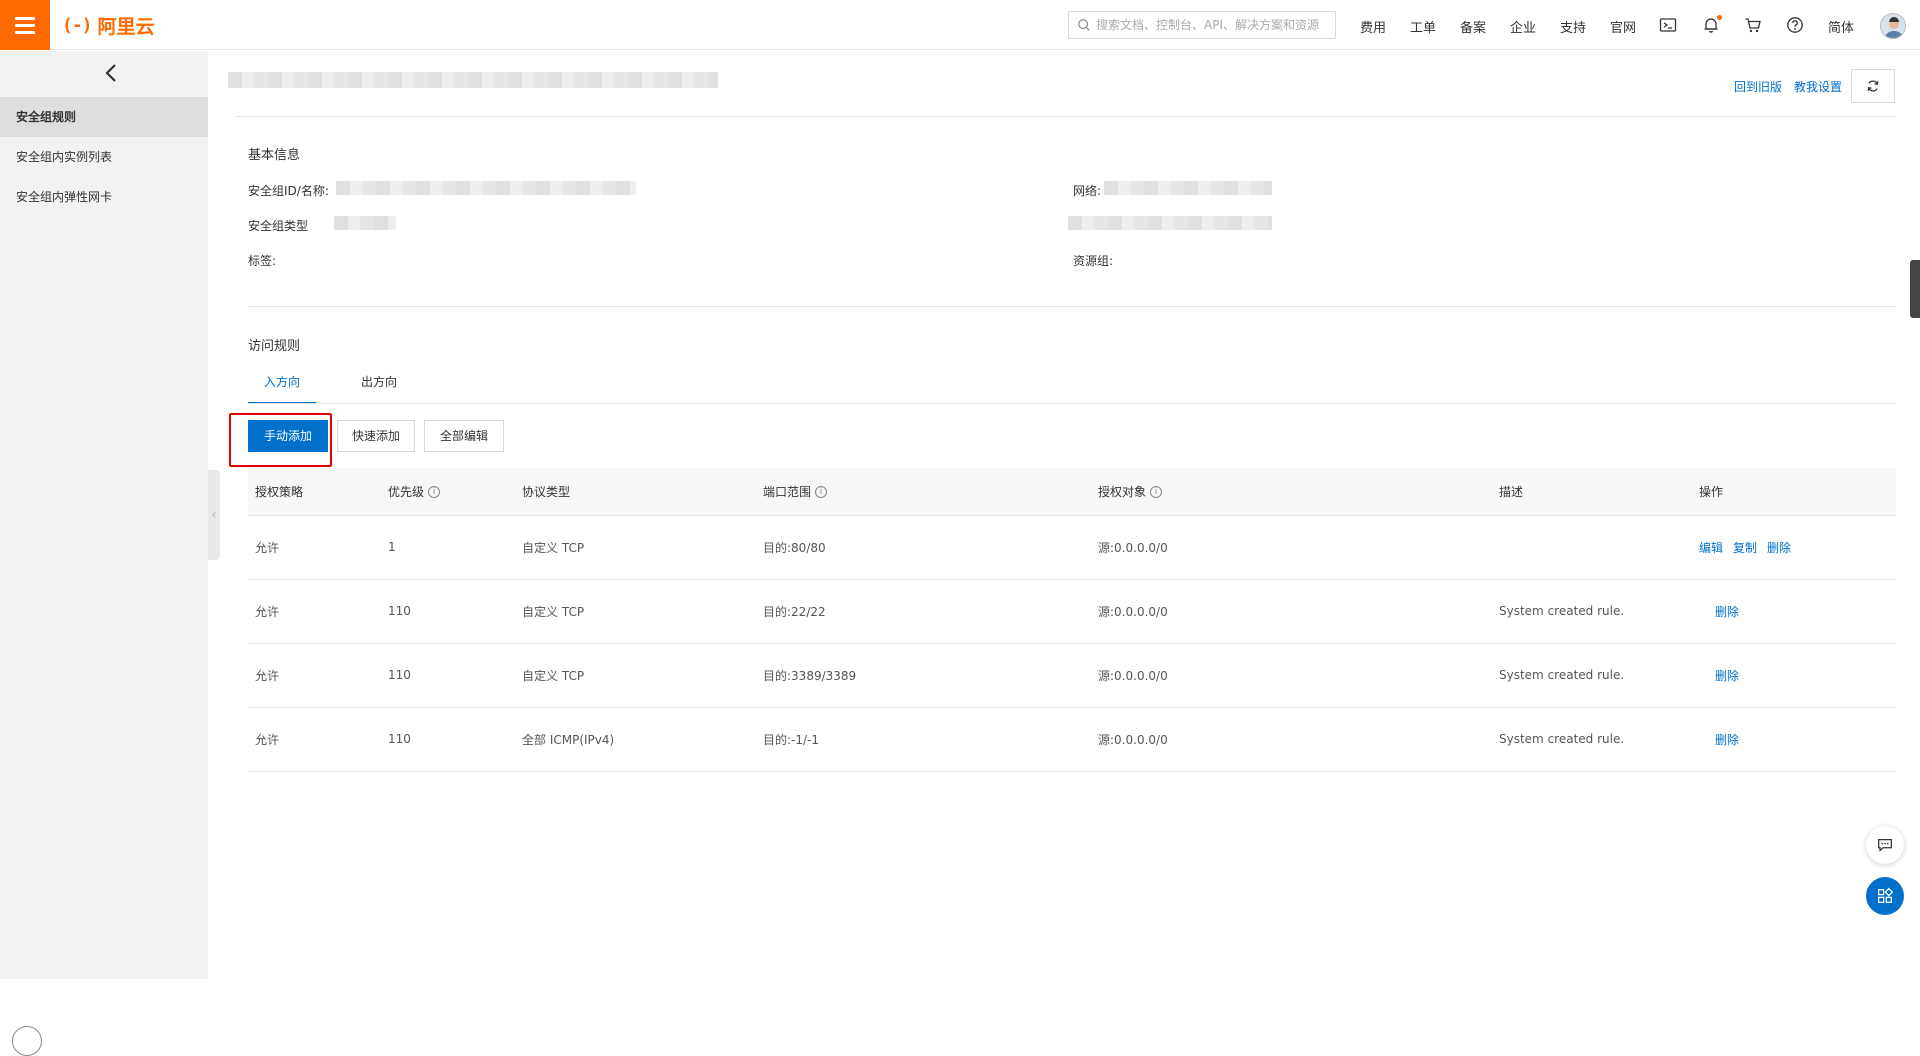 This screenshot has height=1056, width=1920. I want to click on search-box, so click(1202, 25).